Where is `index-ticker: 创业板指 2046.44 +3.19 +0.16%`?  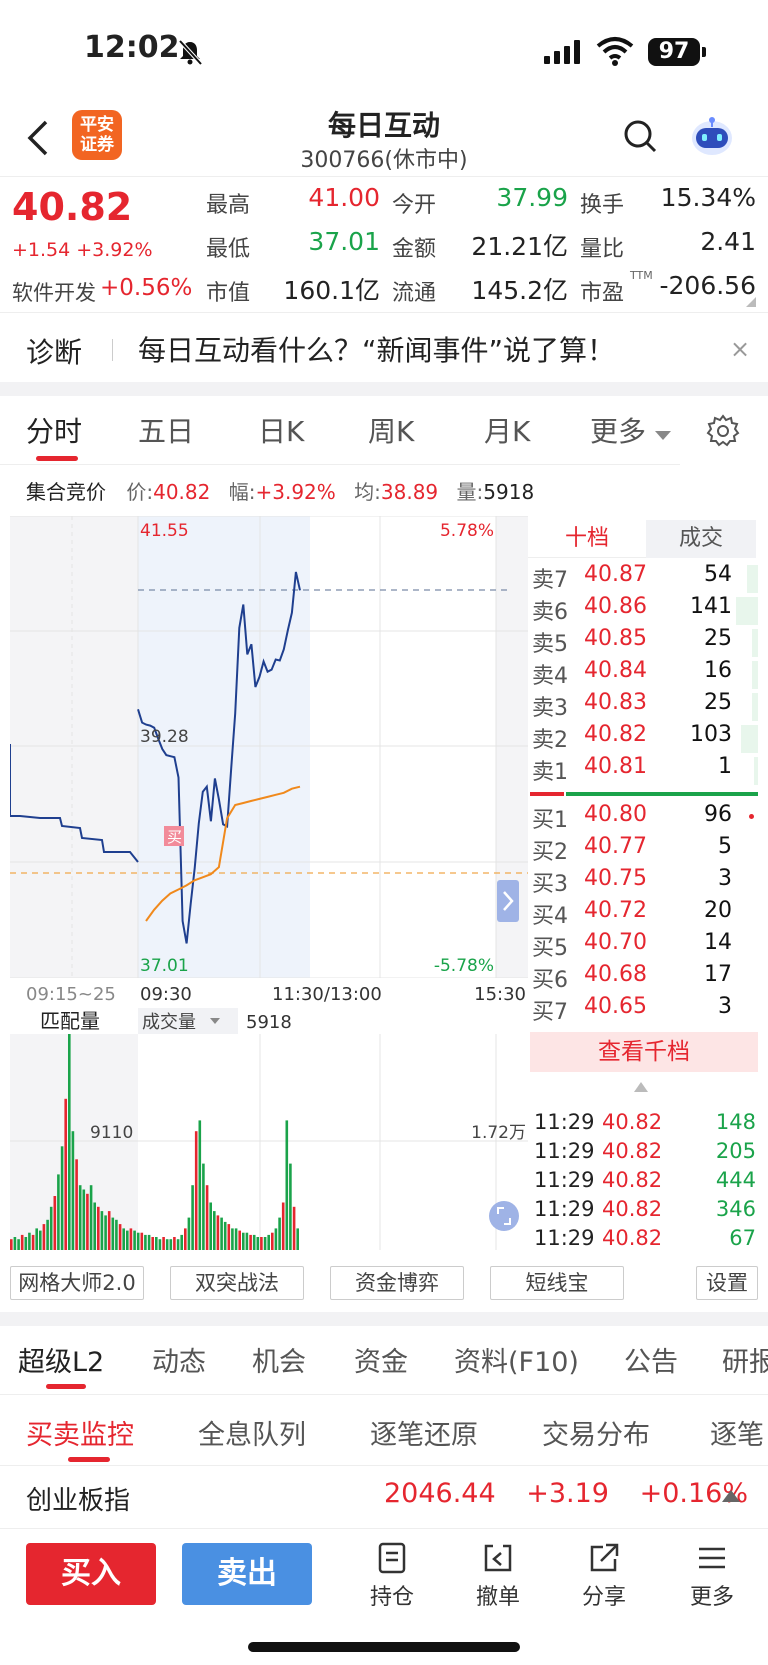
index-ticker: 创业板指 2046.44 +3.19 +0.16% is located at coordinates (384, 1498).